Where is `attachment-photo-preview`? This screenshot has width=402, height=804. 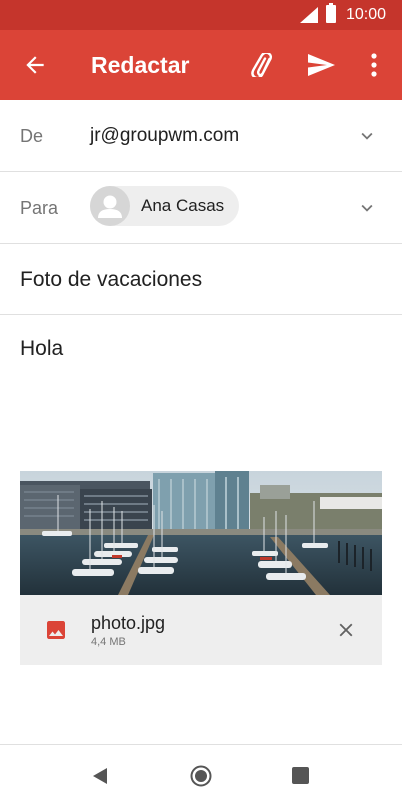
attachment-photo-preview is located at coordinates (201, 533).